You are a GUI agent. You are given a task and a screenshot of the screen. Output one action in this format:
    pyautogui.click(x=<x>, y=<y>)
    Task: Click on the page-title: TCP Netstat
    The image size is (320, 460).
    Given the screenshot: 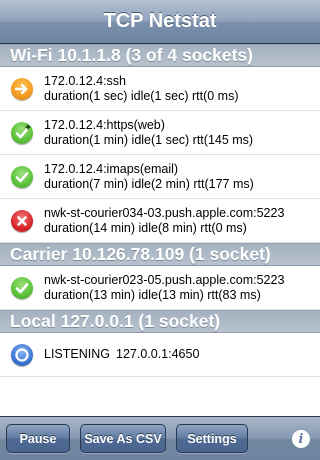 What is the action you would take?
    pyautogui.click(x=160, y=21)
    